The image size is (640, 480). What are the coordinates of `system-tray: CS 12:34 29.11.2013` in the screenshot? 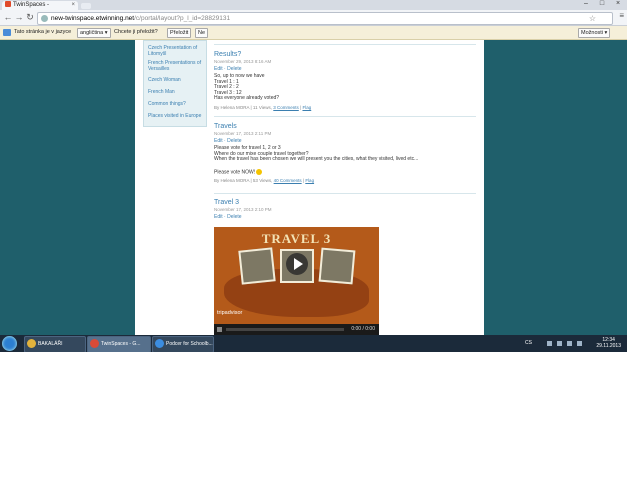 It's located at (572, 343).